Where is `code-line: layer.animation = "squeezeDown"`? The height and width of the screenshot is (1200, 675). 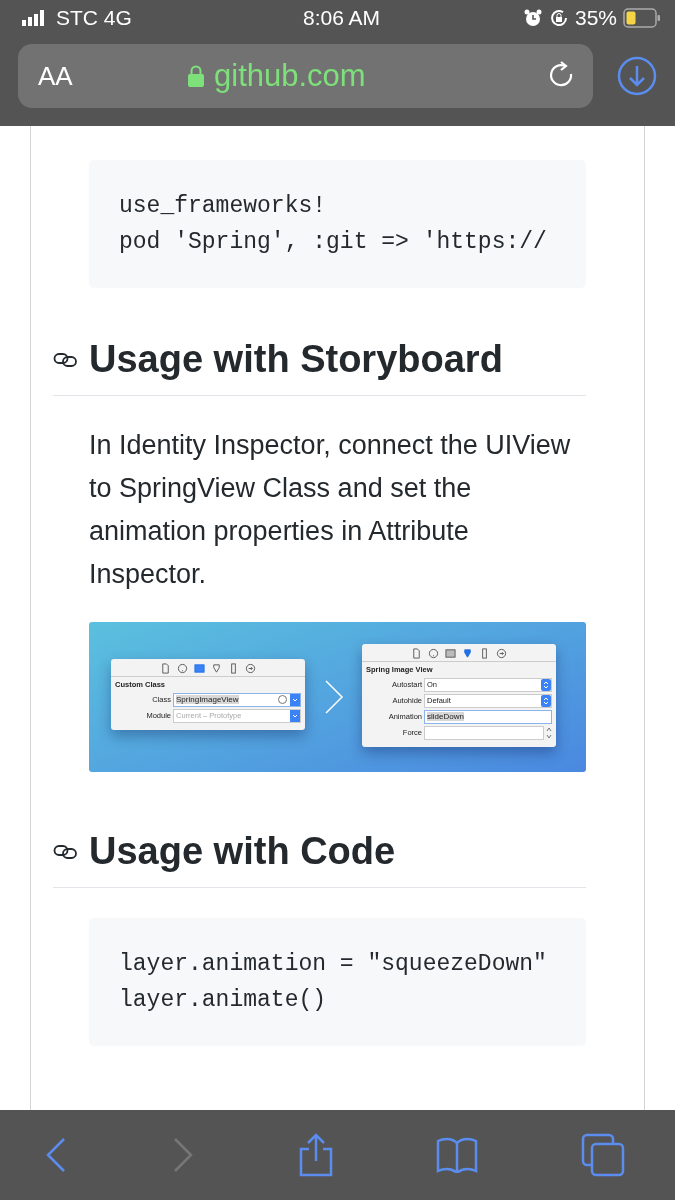 code-line: layer.animation = "squeezeDown" is located at coordinates (333, 964).